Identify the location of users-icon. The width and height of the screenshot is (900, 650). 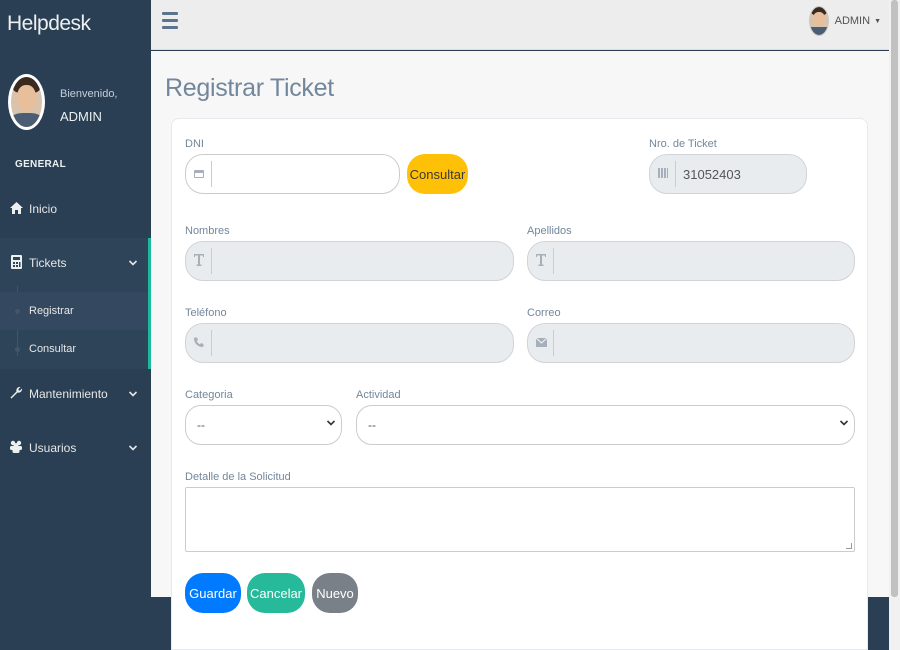
(16, 448).